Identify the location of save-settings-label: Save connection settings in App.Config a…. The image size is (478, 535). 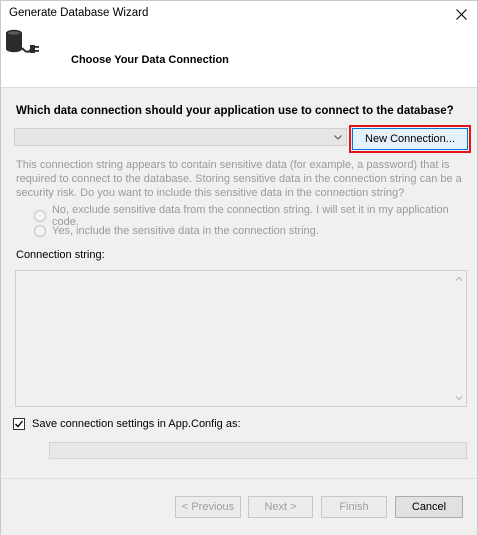
(136, 424).